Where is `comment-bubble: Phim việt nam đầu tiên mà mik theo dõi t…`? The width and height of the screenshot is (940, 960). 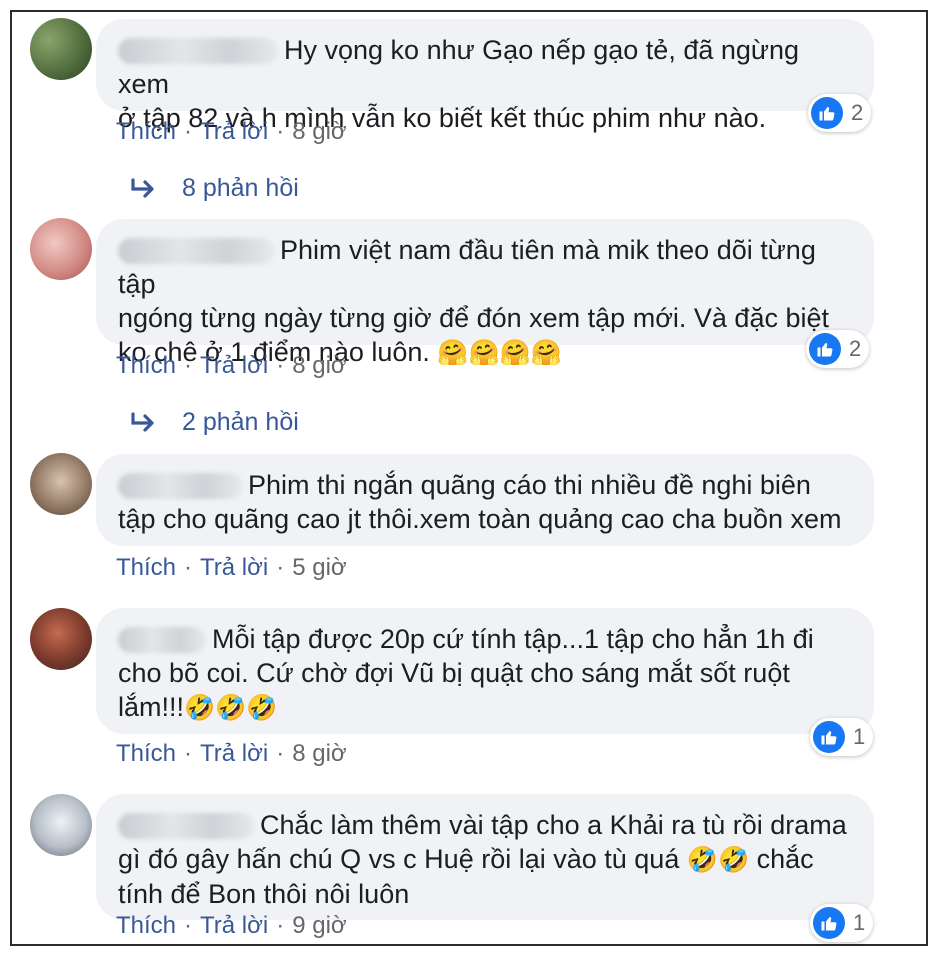
comment-bubble: Phim việt nam đầu tiên mà mik theo dõi t… is located at coordinates (485, 293).